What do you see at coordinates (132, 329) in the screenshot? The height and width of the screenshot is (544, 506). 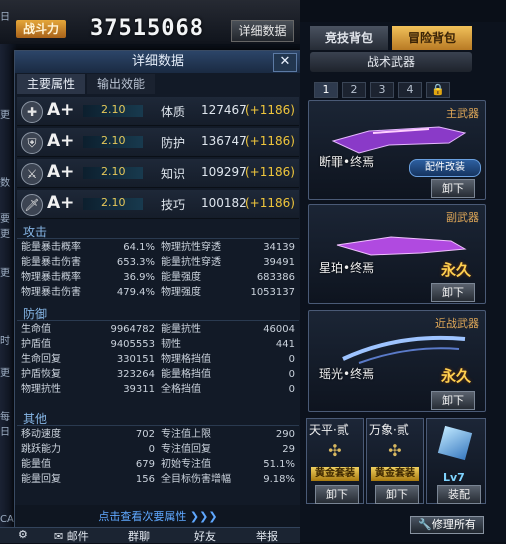 I see `stat-value: 9964782` at bounding box center [132, 329].